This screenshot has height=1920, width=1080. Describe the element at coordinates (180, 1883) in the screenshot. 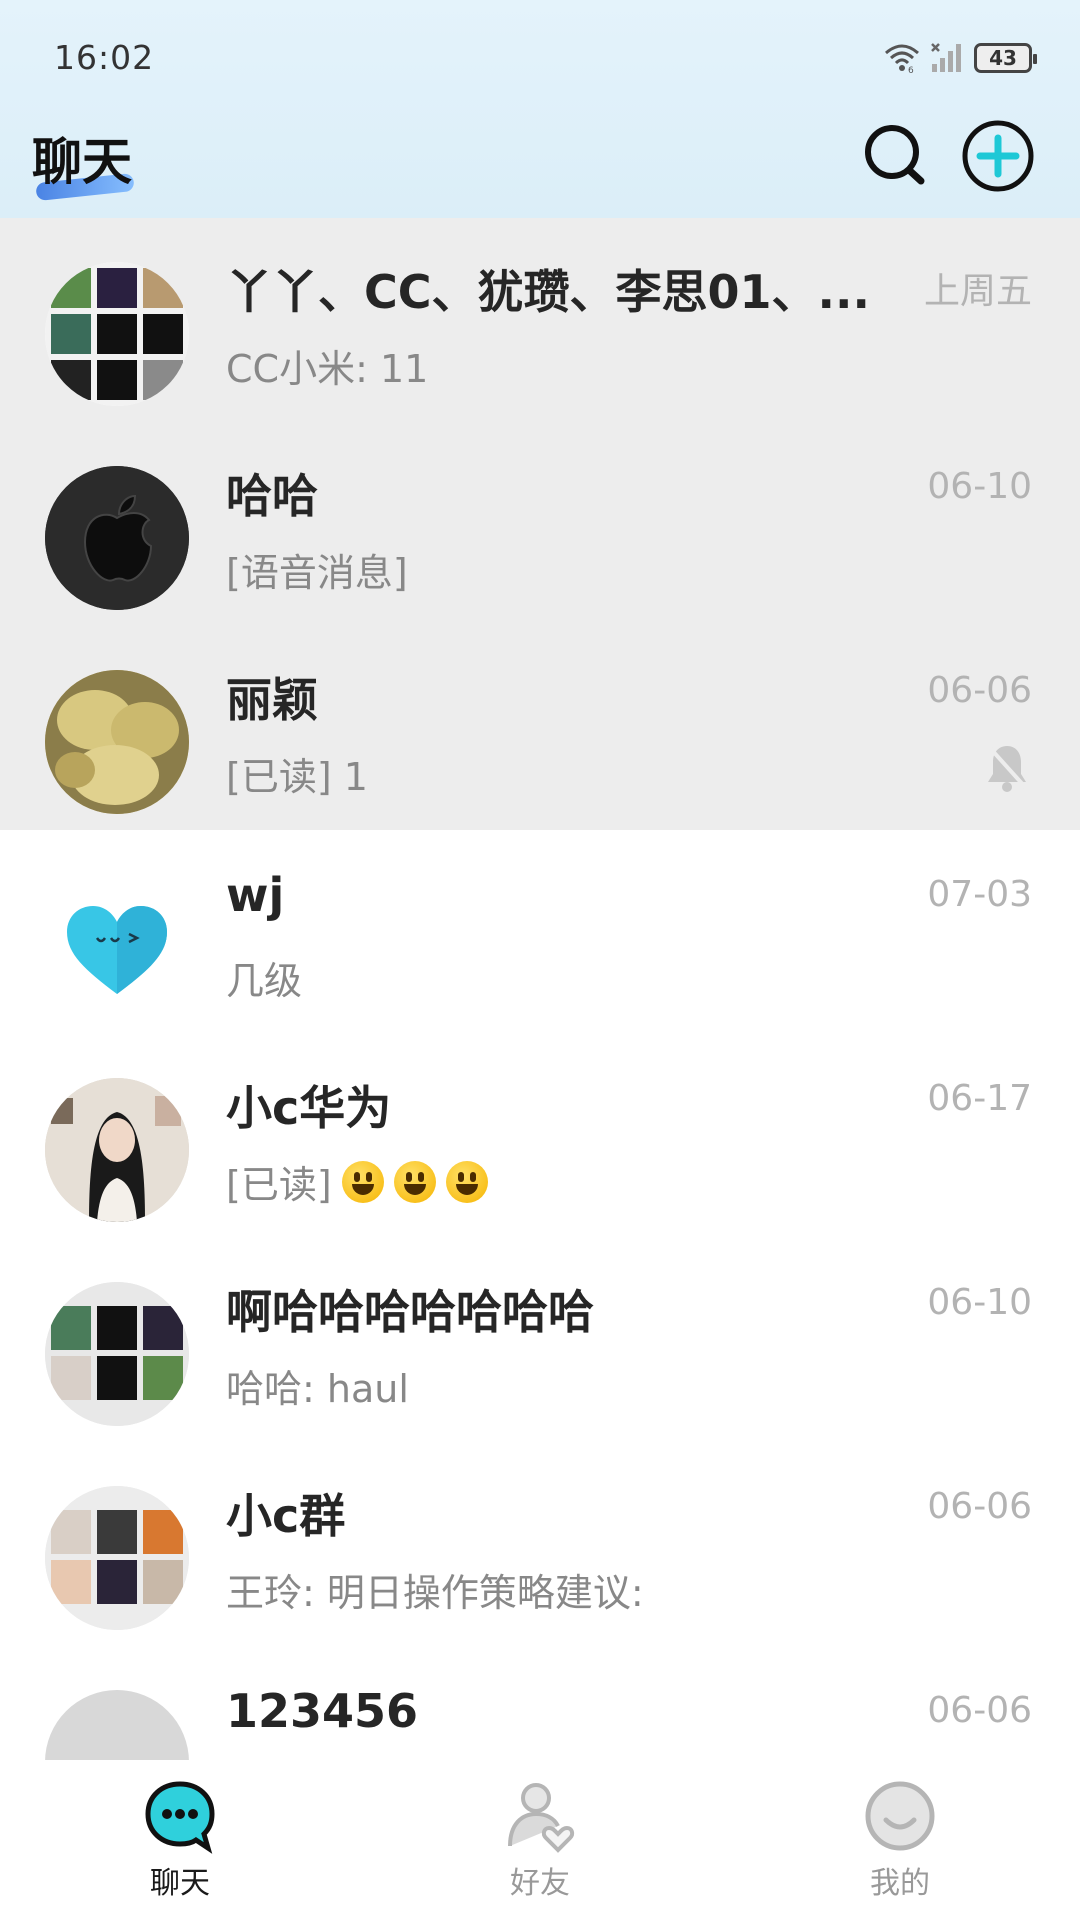

I see `tab-label: 聊天` at that location.